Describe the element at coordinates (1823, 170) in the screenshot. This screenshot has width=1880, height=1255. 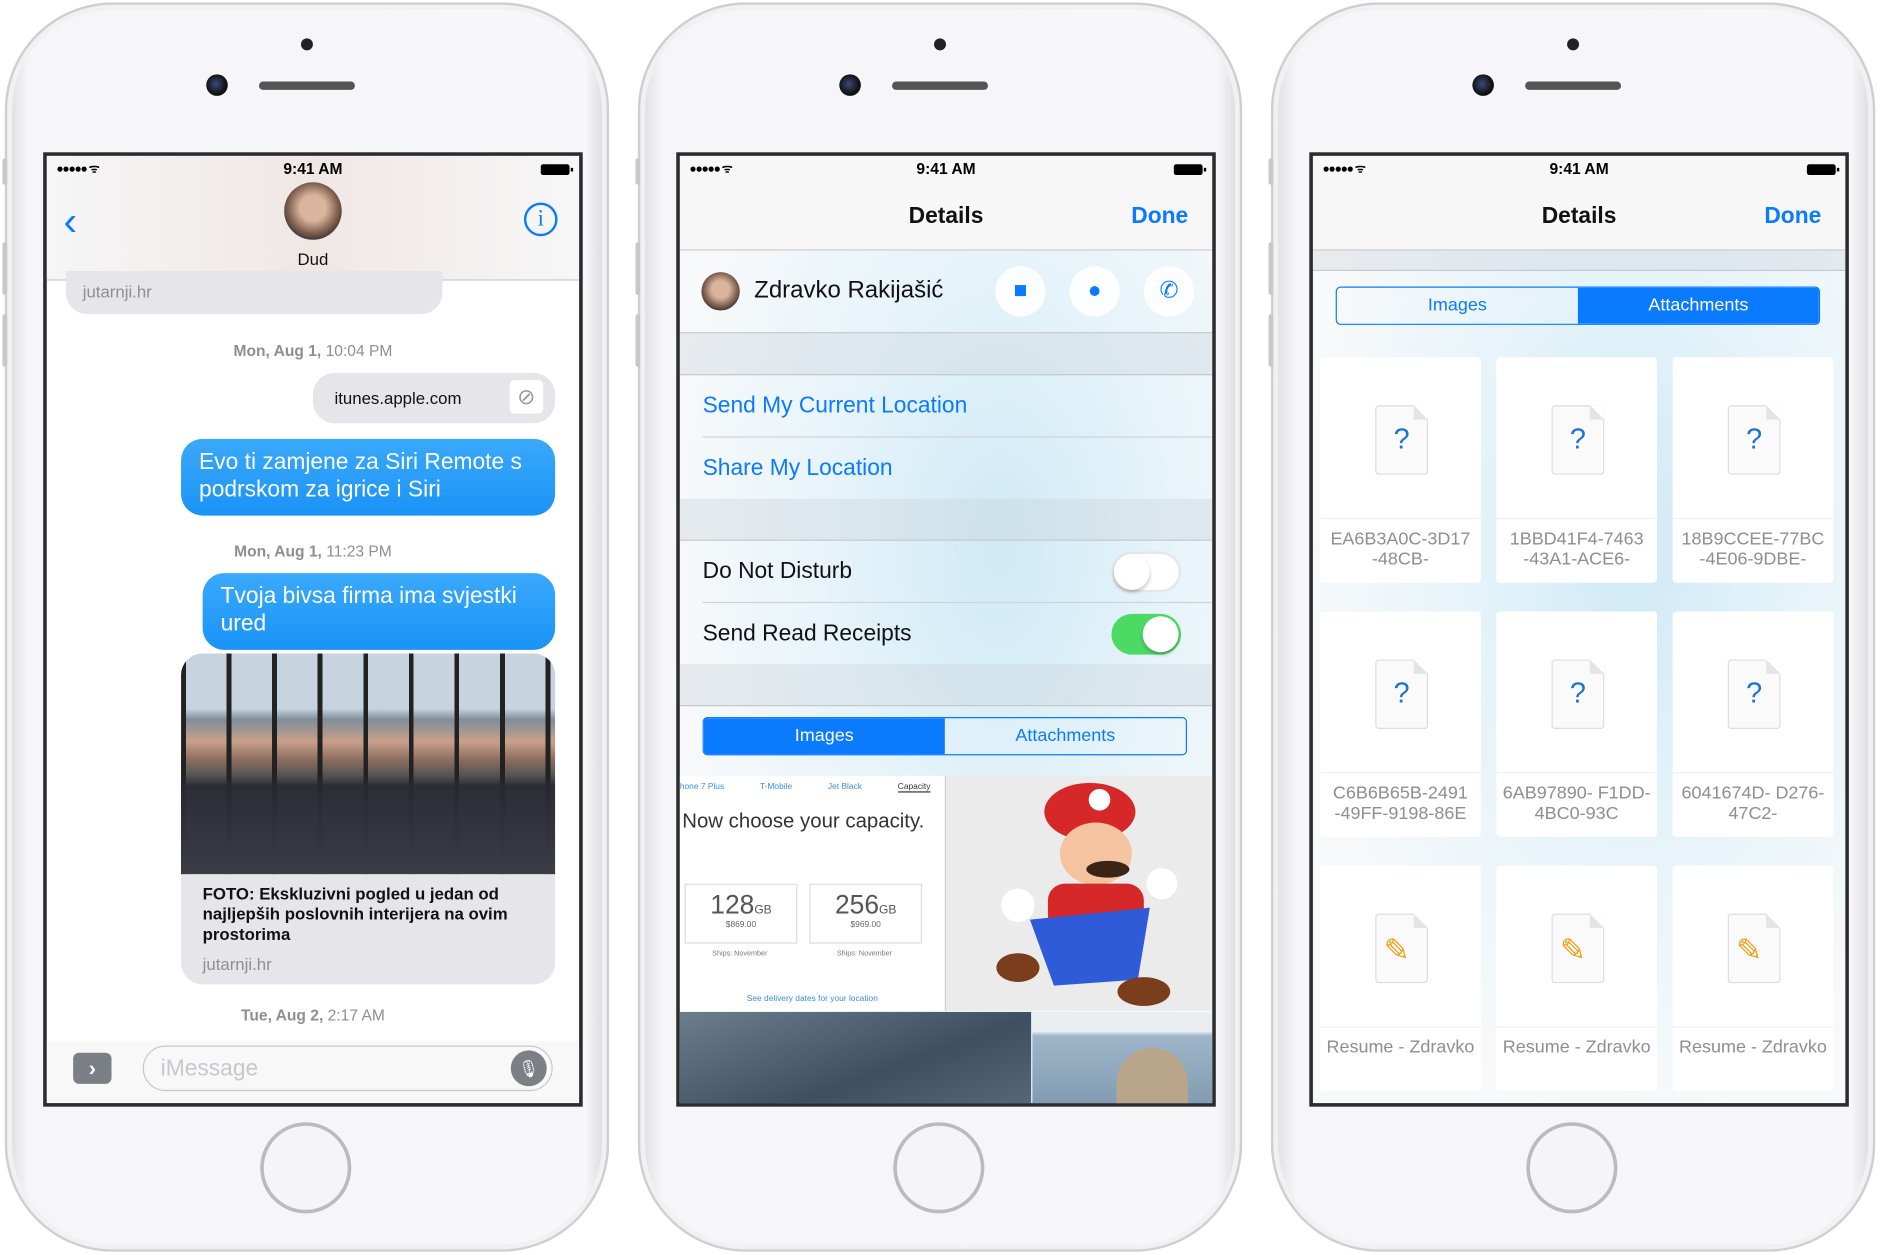
I see `battery-icon` at that location.